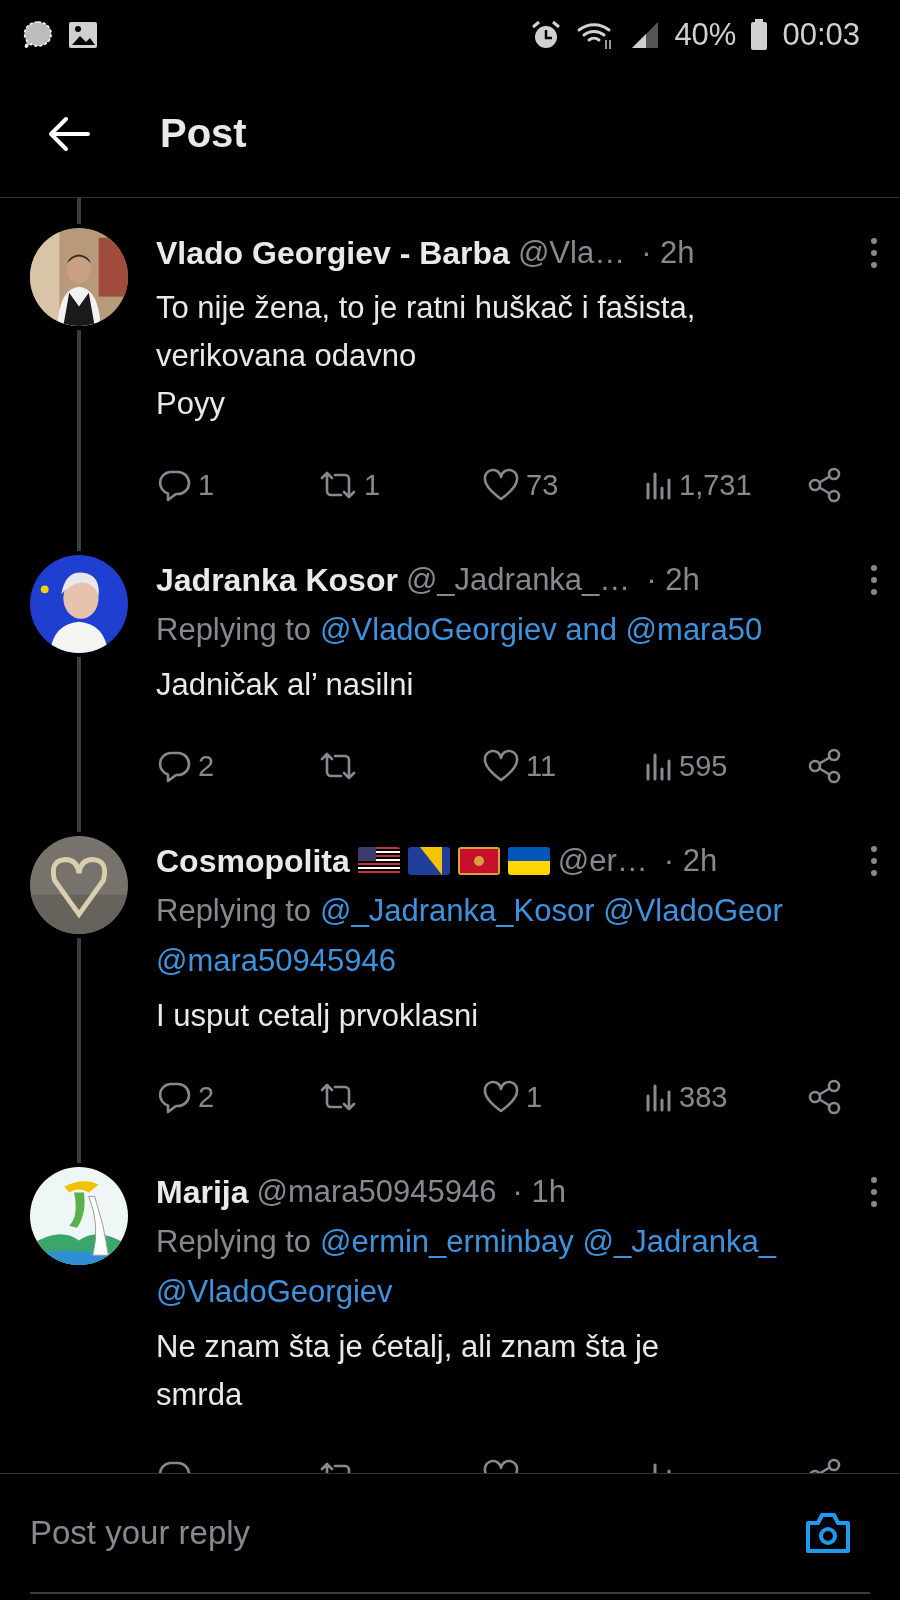  I want to click on image-icon, so click(83, 35).